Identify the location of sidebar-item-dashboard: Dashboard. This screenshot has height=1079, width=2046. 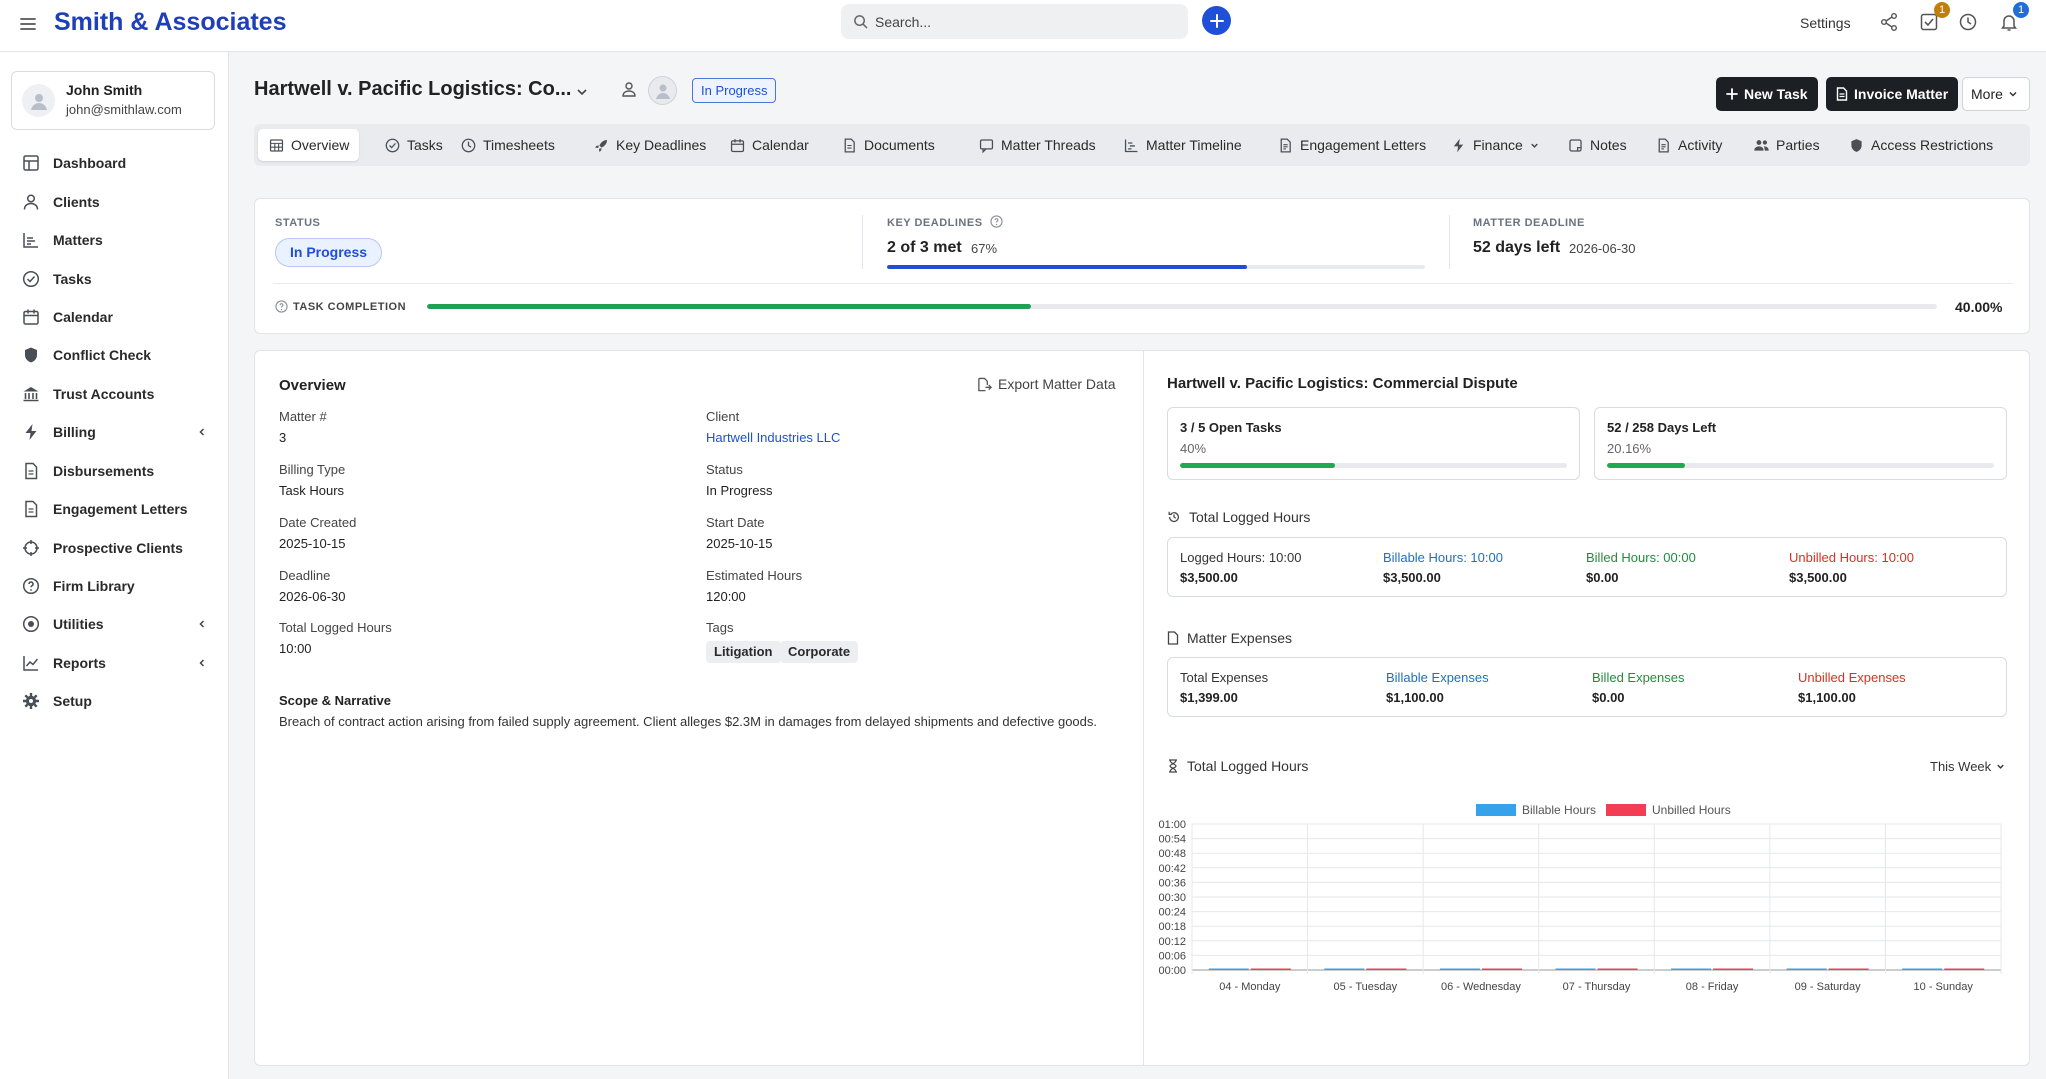
(114, 163).